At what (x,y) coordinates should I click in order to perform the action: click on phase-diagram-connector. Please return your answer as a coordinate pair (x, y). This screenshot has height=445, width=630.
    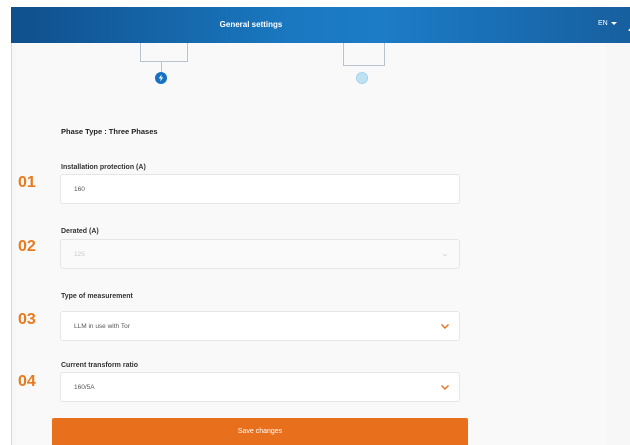
    Looking at the image, I should click on (161, 66).